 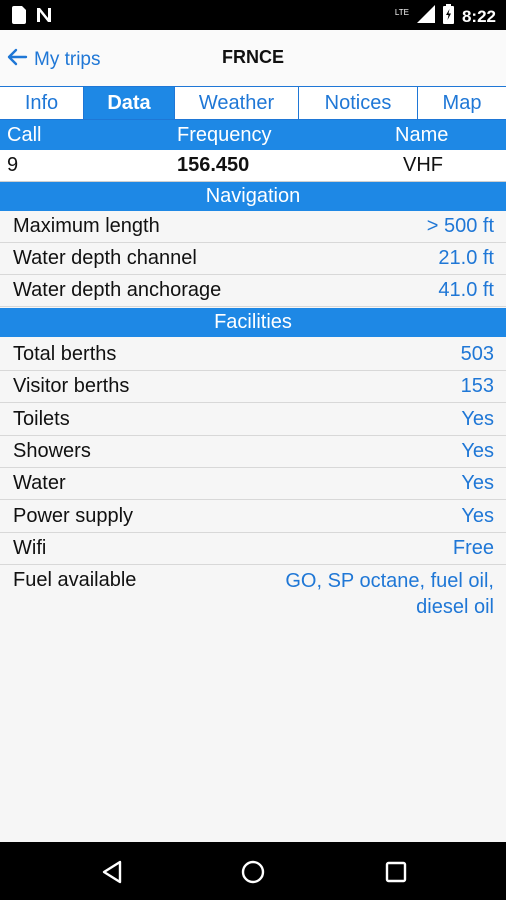 What do you see at coordinates (253, 420) in the screenshot?
I see `facilities-row: Toilets Yes` at bounding box center [253, 420].